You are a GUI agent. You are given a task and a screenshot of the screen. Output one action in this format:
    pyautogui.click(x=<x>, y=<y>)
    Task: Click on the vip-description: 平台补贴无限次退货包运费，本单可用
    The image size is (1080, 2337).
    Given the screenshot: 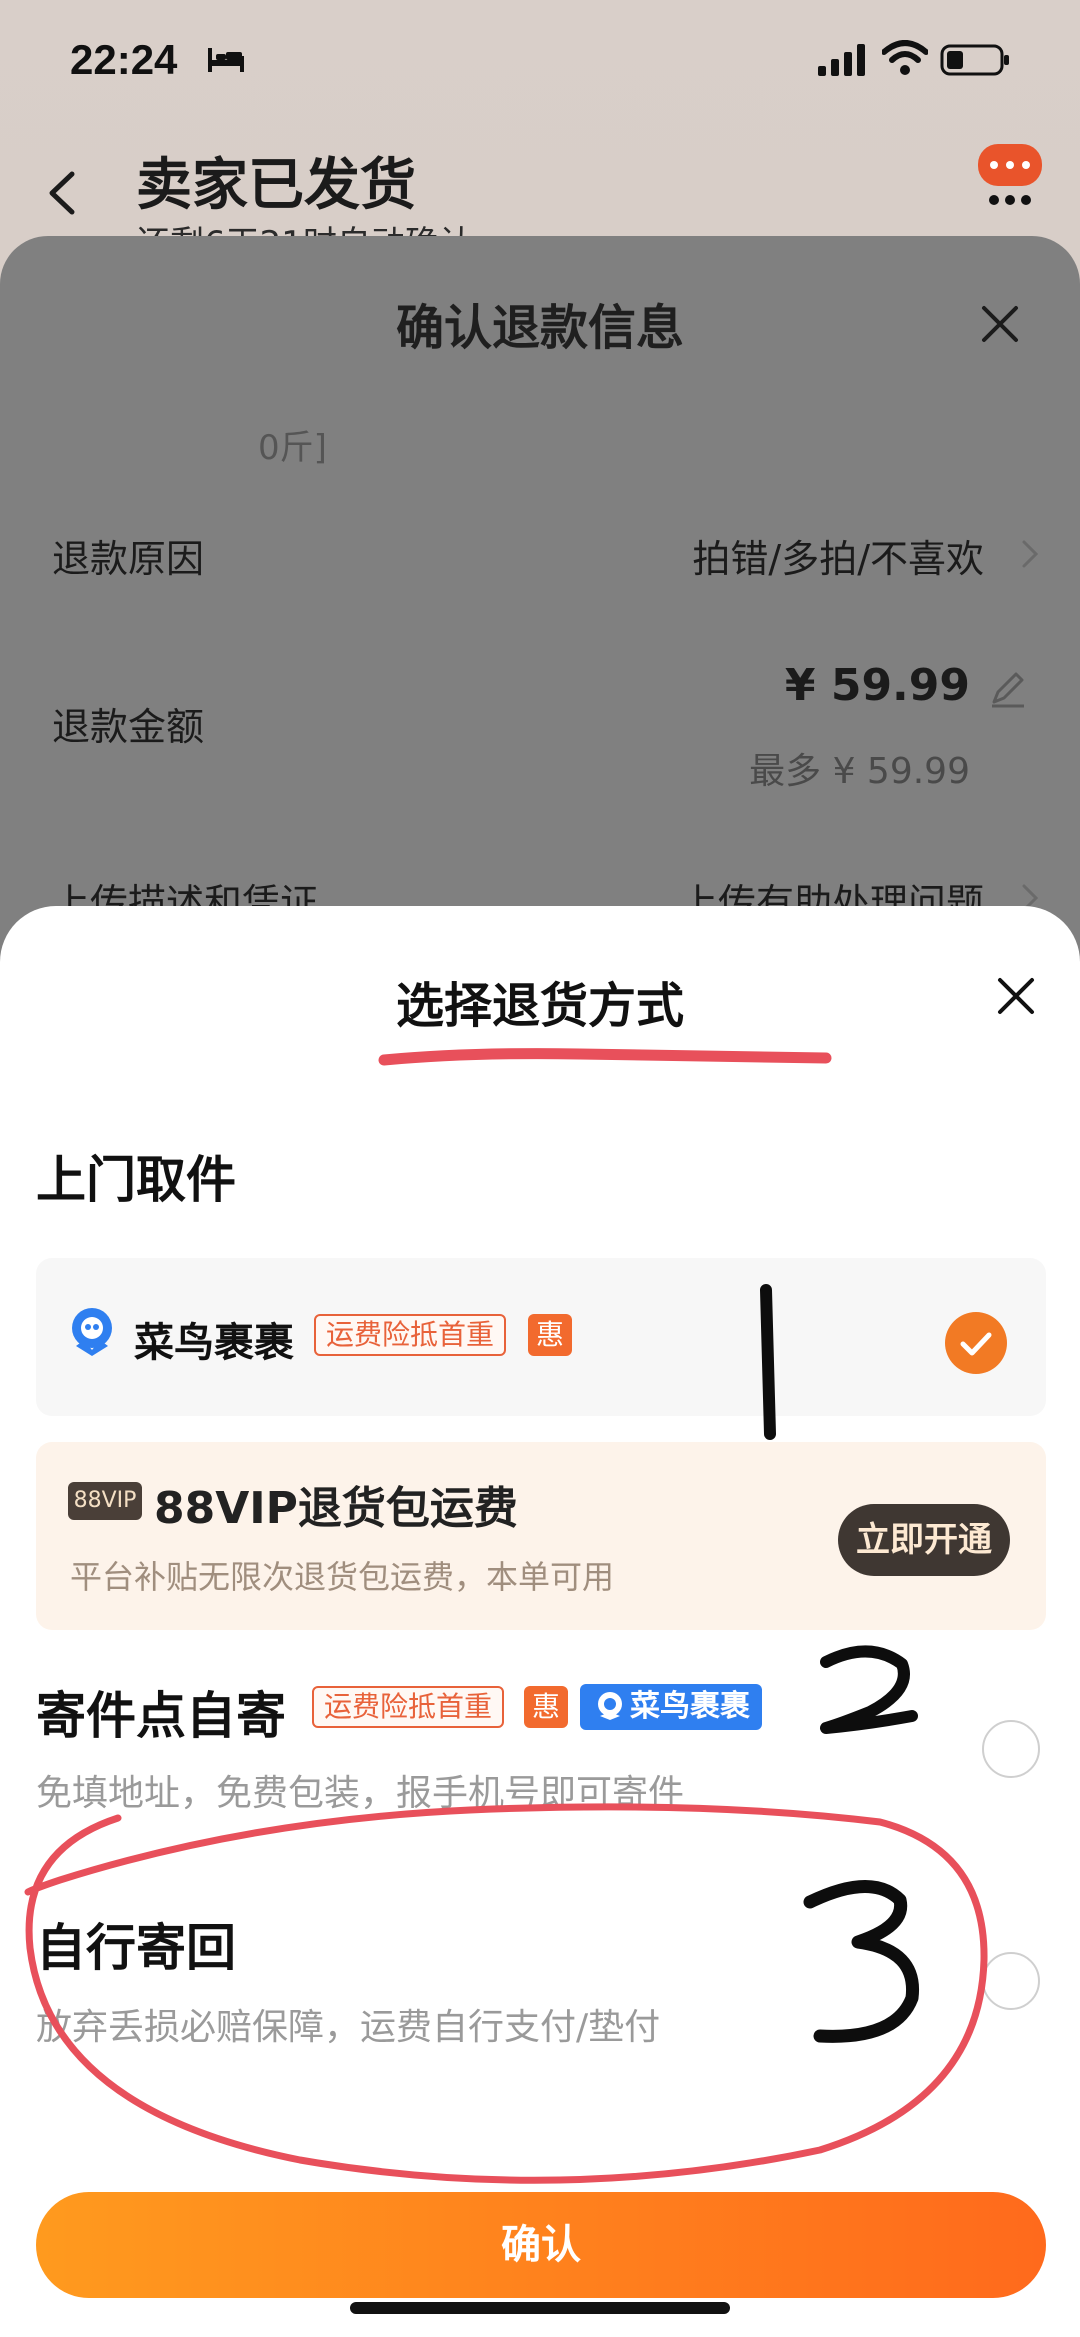 What is the action you would take?
    pyautogui.click(x=342, y=1577)
    